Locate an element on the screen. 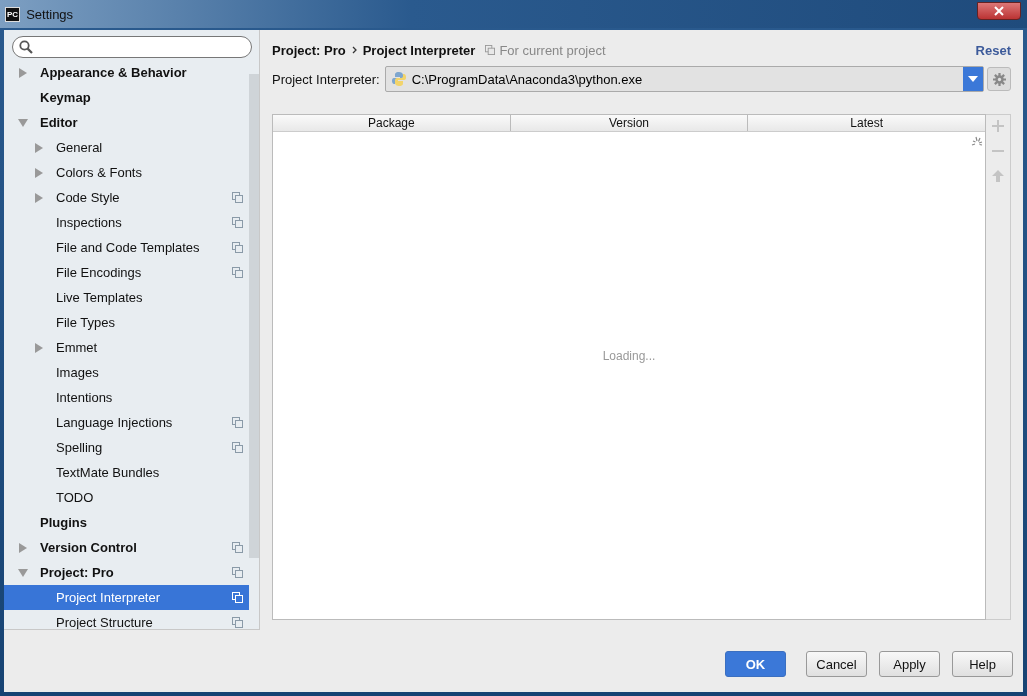  tree-item: TODO is located at coordinates (126, 497).